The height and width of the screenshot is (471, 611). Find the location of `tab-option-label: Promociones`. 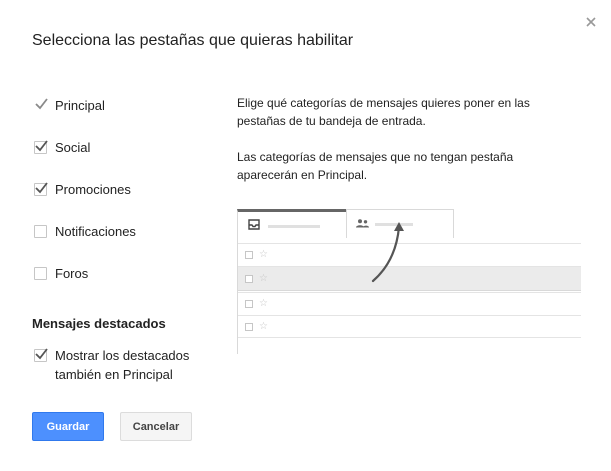

tab-option-label: Promociones is located at coordinates (93, 189).